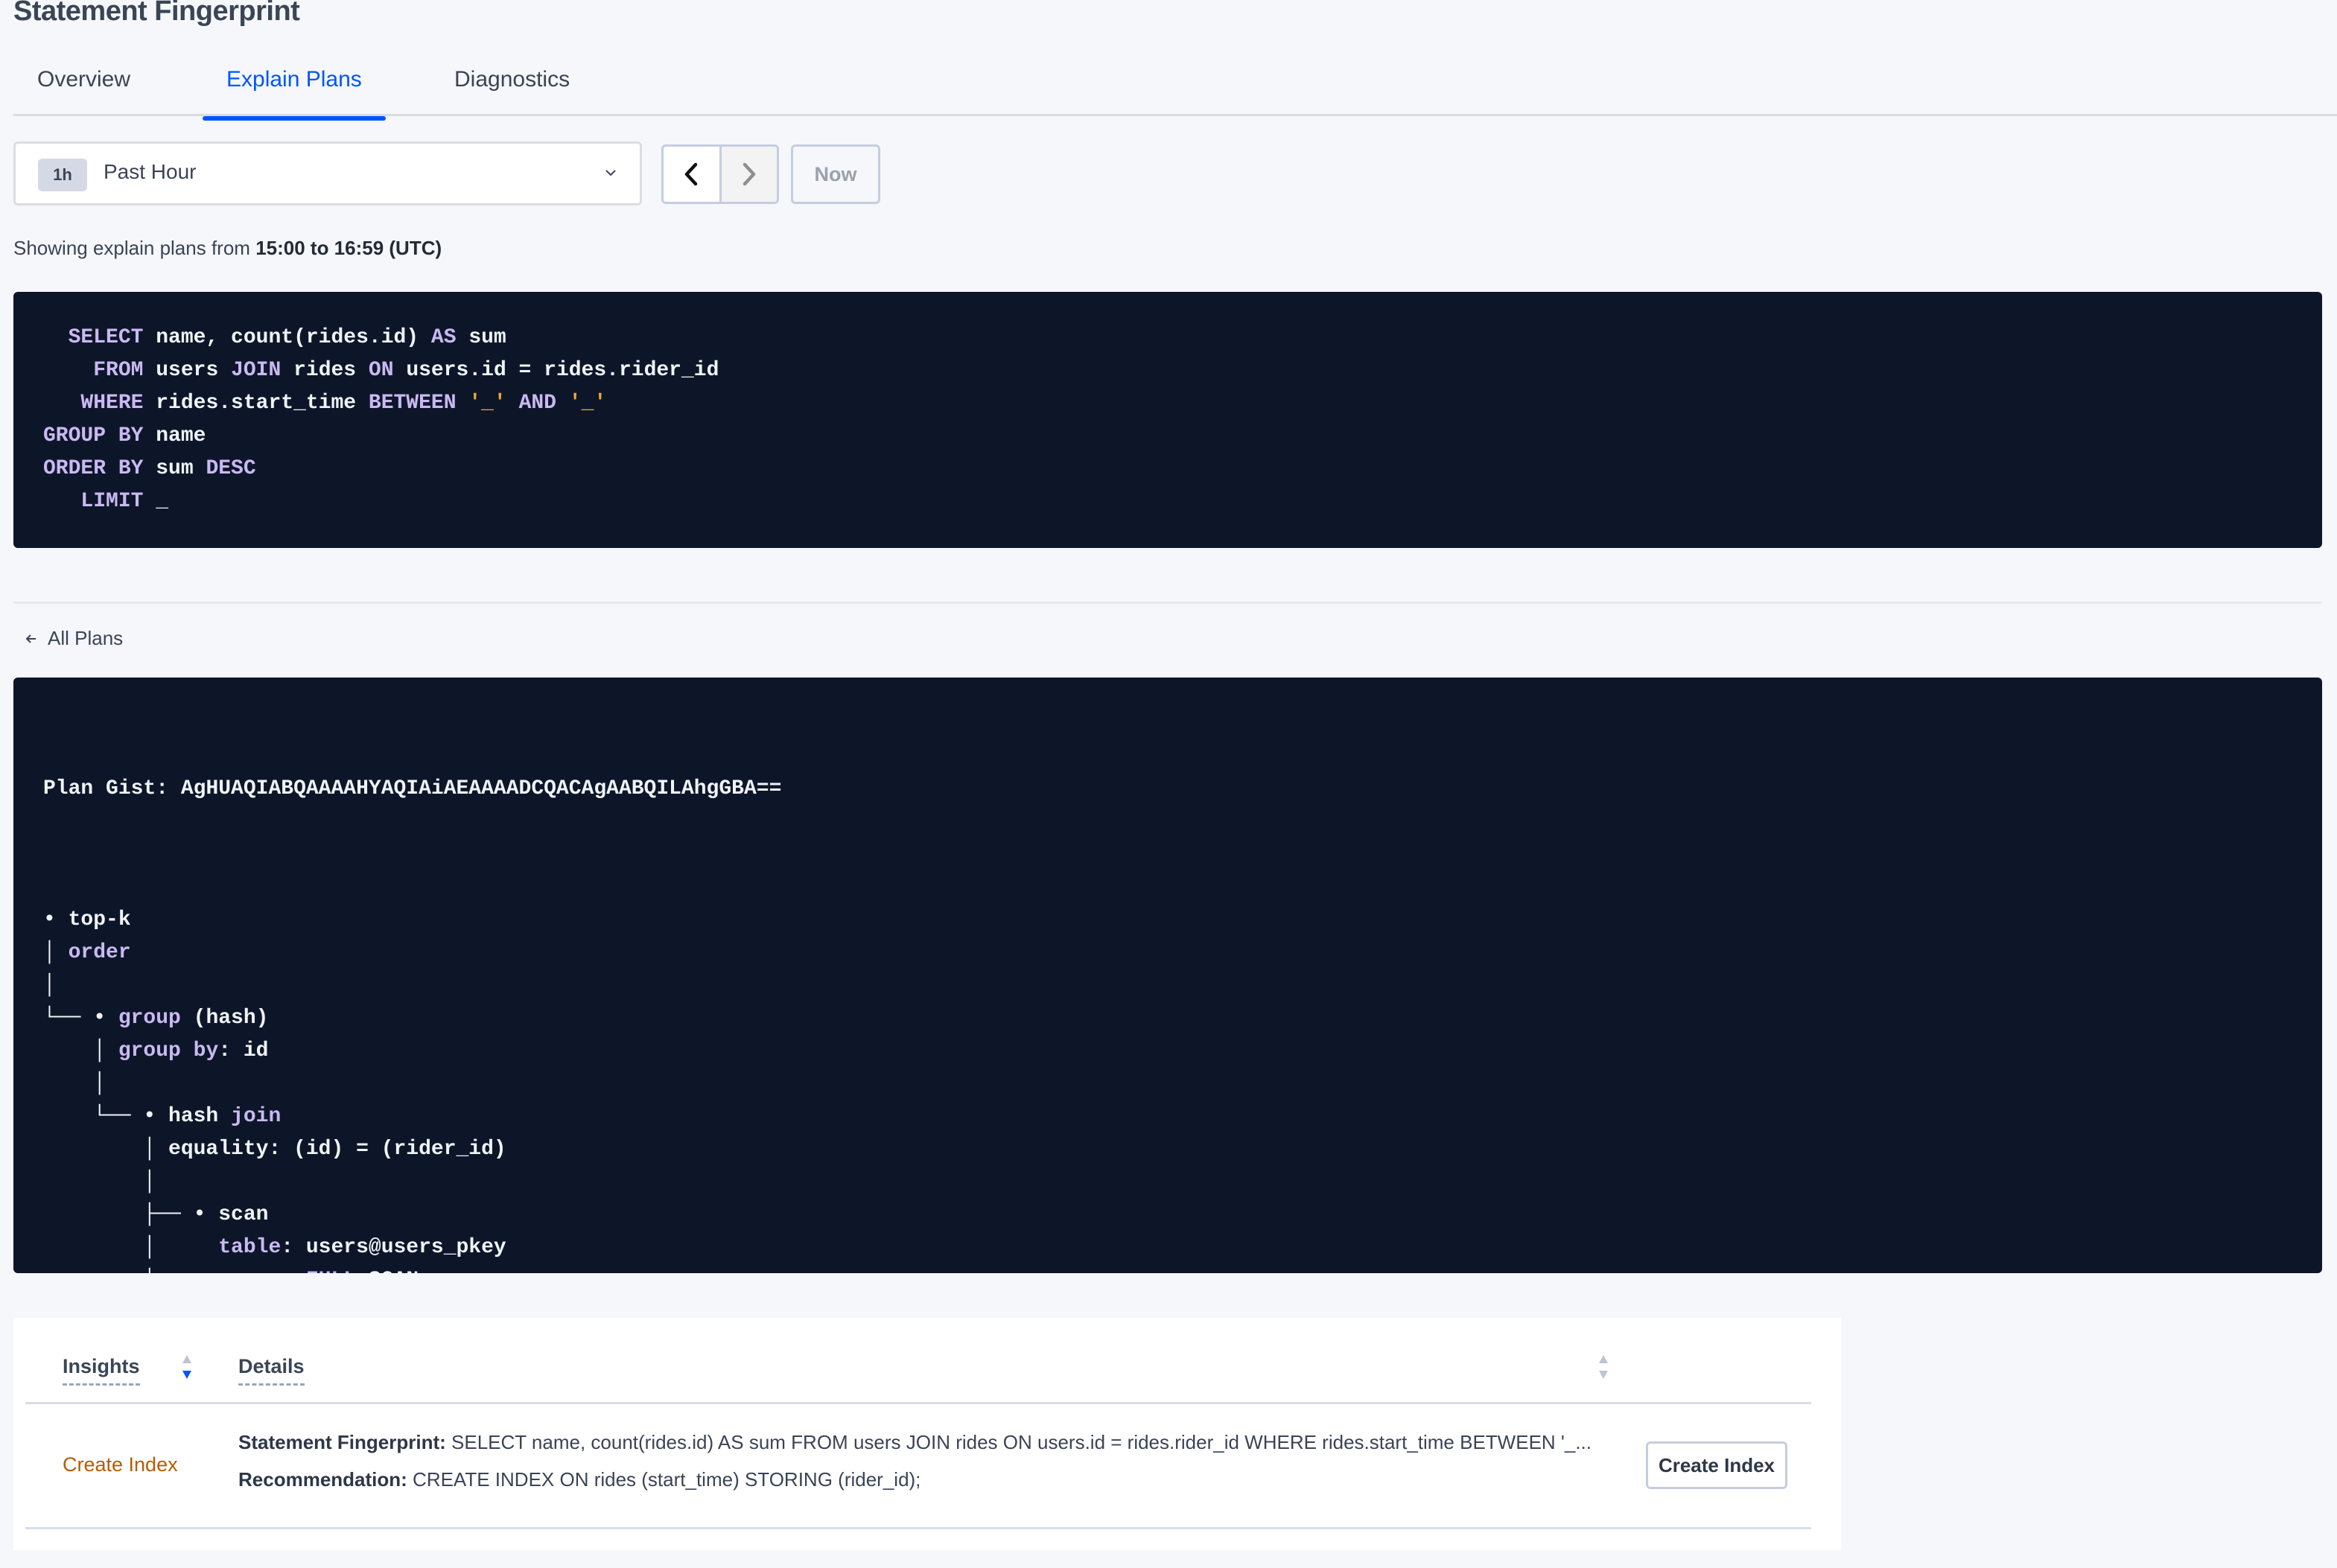 This screenshot has width=2337, height=1568. I want to click on code-token: • top-k, so click(87, 920).